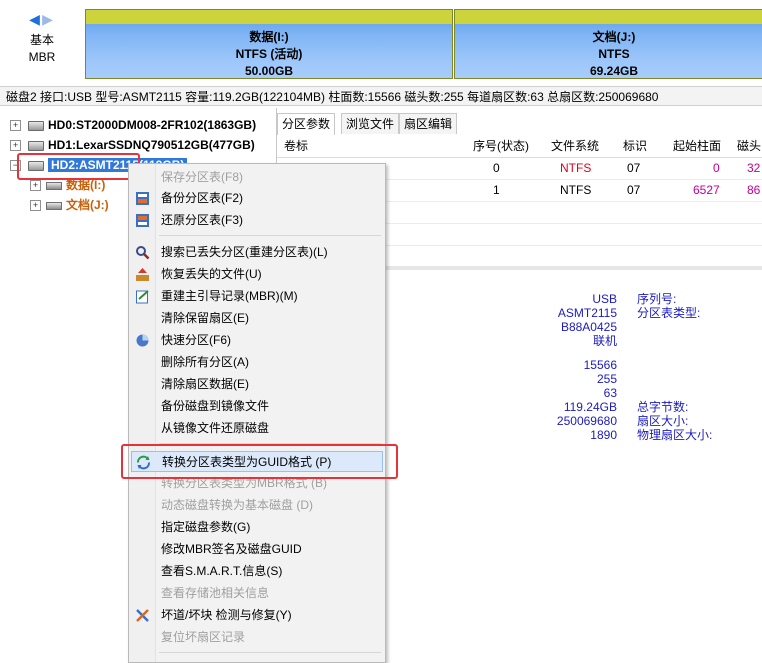 The height and width of the screenshot is (663, 762). What do you see at coordinates (231, 549) in the screenshot?
I see `menu-item-label: 修改MBR签名及磁盘GUID` at bounding box center [231, 549].